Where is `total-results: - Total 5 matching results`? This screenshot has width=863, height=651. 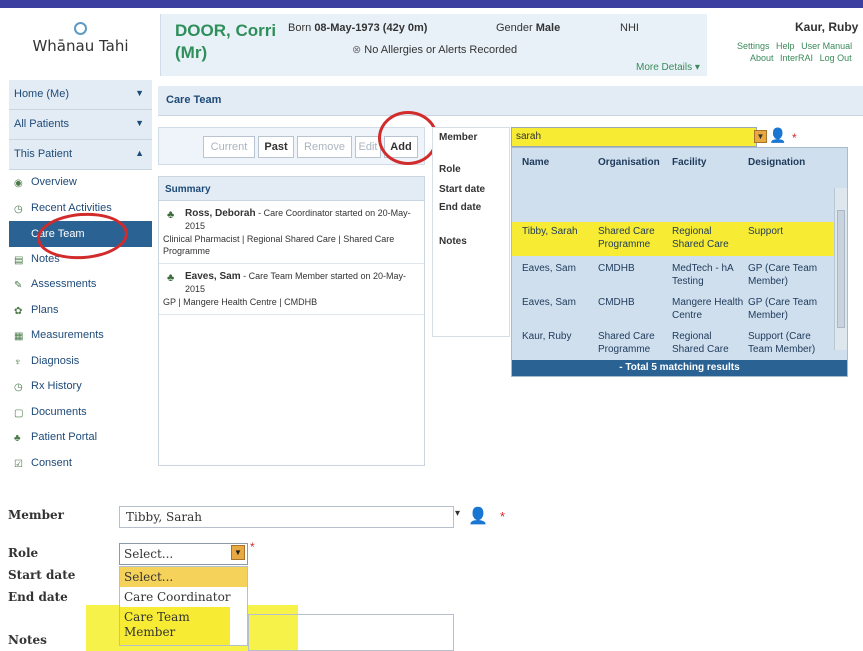
total-results: - Total 5 matching results is located at coordinates (679, 368).